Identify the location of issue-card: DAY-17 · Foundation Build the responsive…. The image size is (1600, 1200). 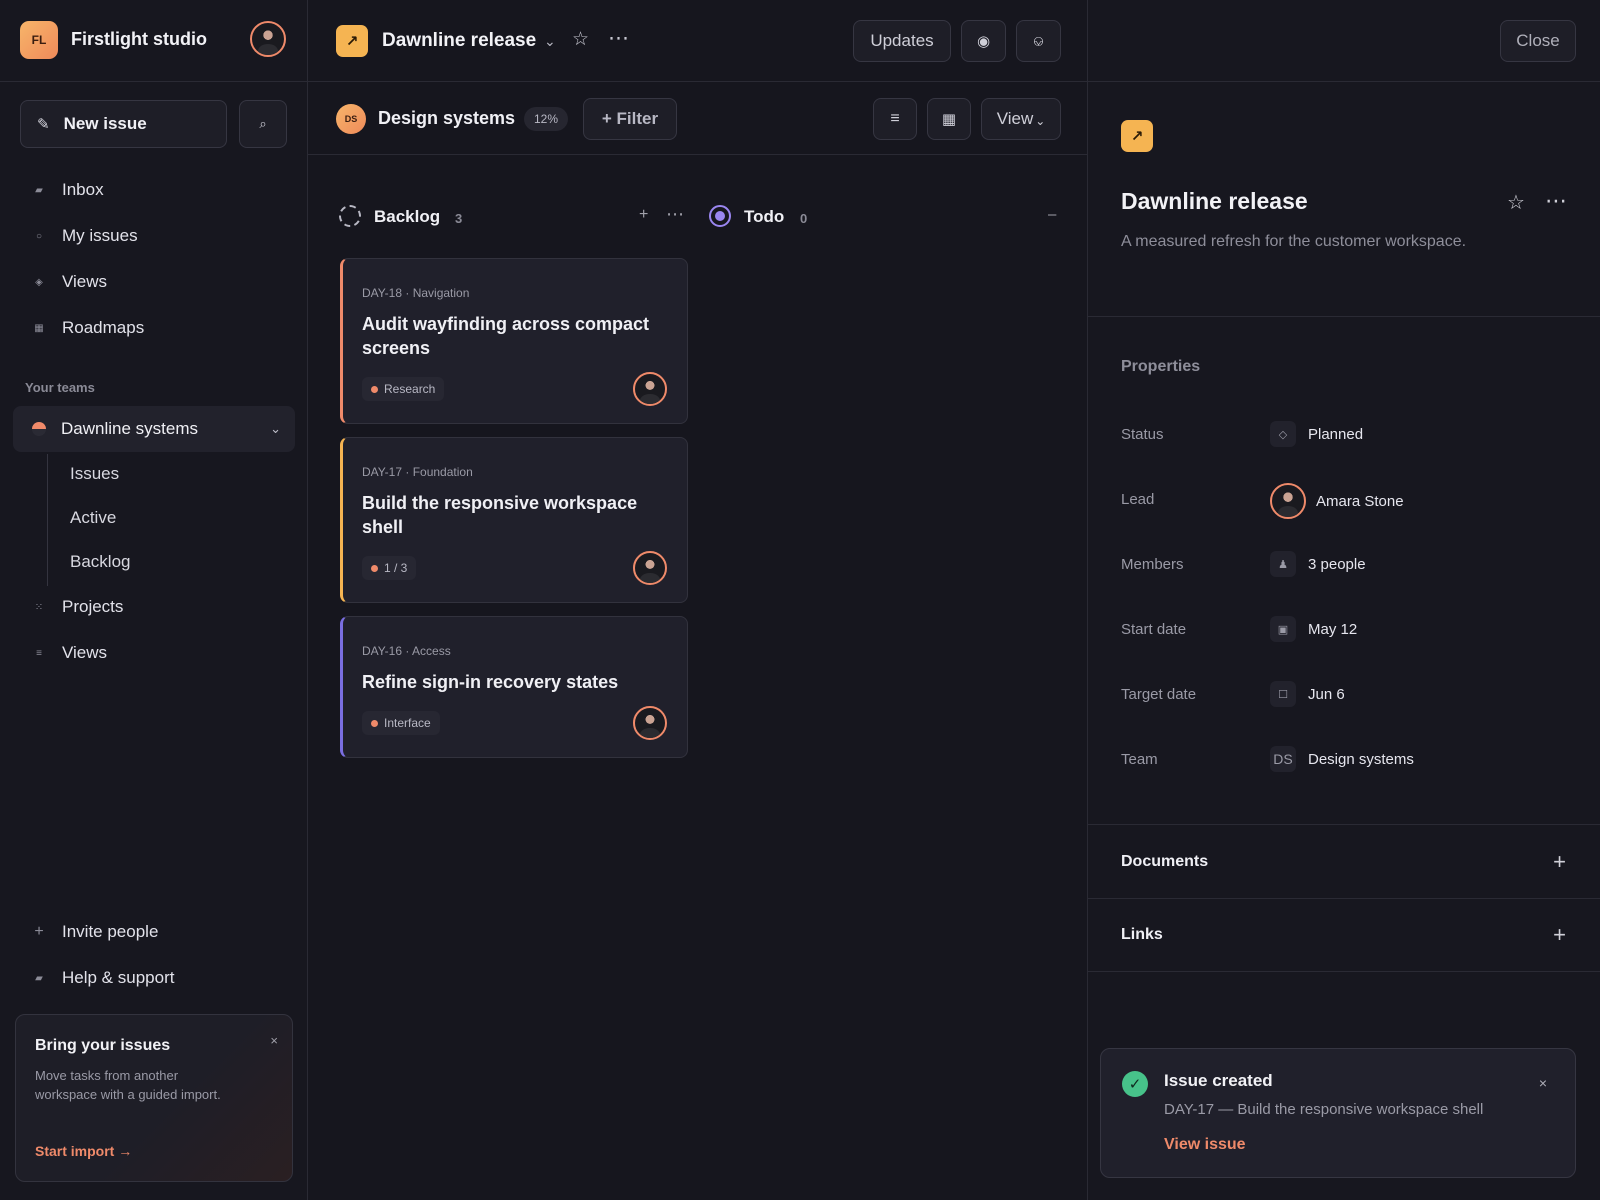
(514, 520).